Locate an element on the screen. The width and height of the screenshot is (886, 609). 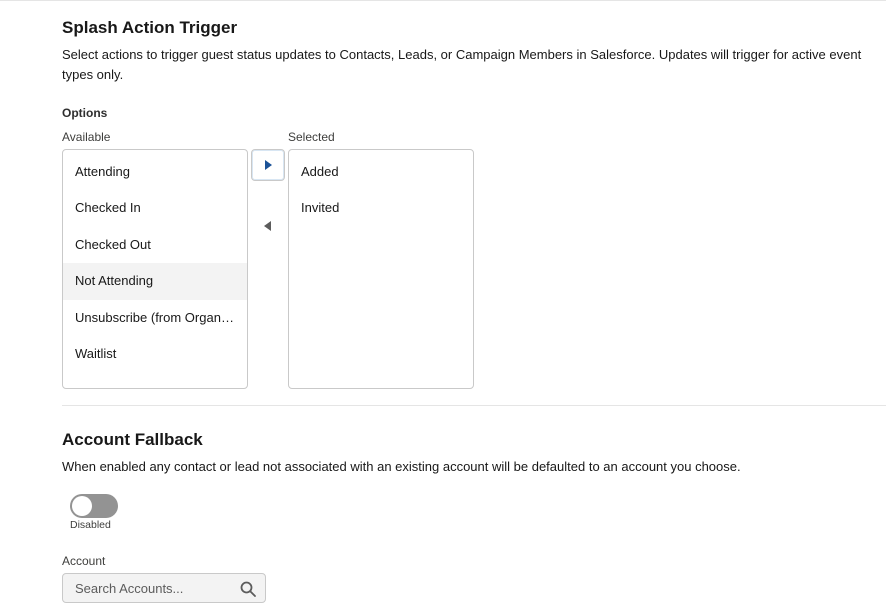
search-icon is located at coordinates (248, 589).